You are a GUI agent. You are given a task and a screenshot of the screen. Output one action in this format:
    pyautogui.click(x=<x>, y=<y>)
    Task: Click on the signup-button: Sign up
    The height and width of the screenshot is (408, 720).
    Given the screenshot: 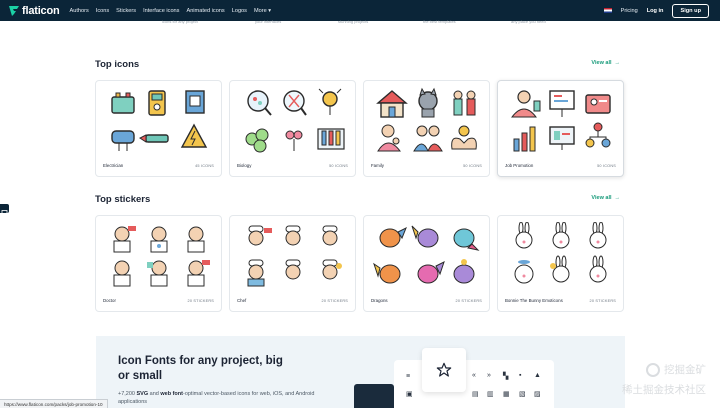 What is the action you would take?
    pyautogui.click(x=690, y=10)
    